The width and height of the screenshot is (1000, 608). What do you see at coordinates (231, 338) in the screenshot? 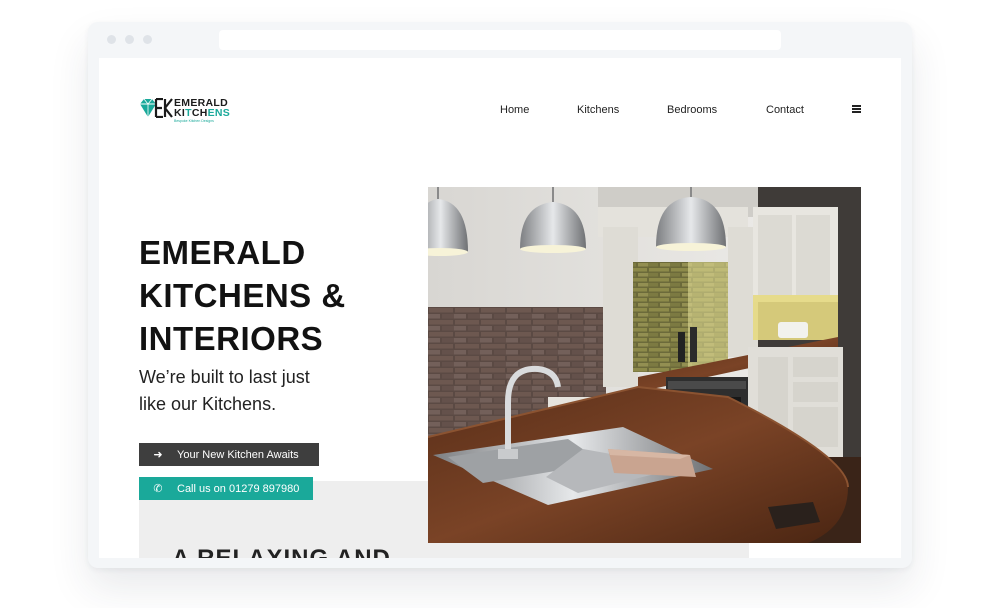
I see `hero-title-line-3: INTERIORS` at bounding box center [231, 338].